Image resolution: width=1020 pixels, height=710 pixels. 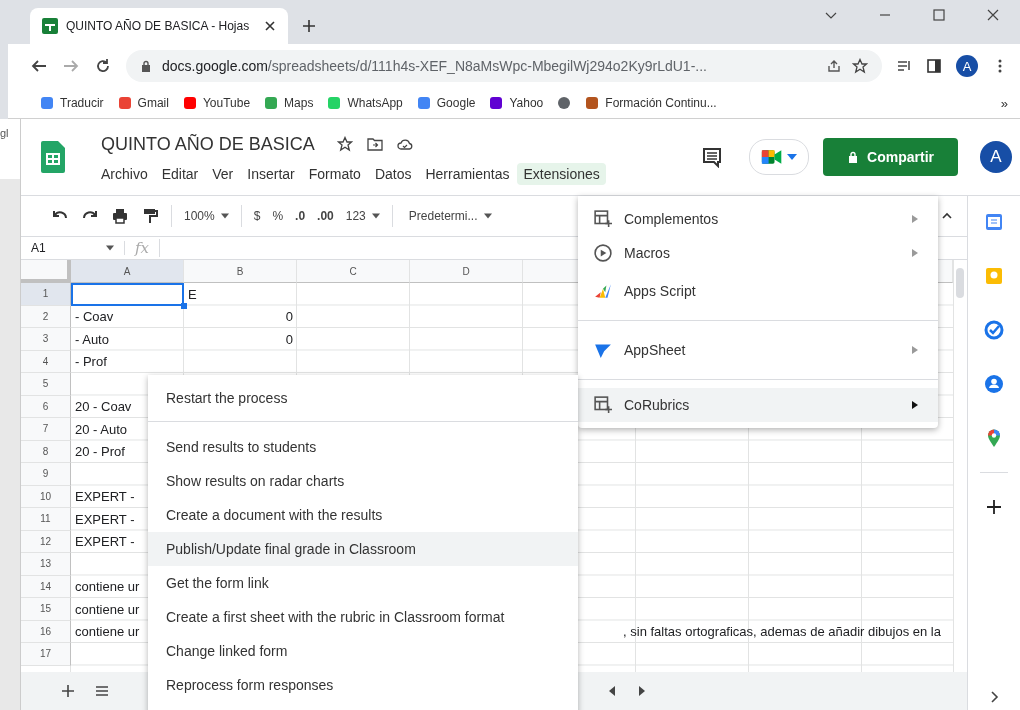 What do you see at coordinates (362, 216) in the screenshot?
I see `more-formats-dropdown: 123` at bounding box center [362, 216].